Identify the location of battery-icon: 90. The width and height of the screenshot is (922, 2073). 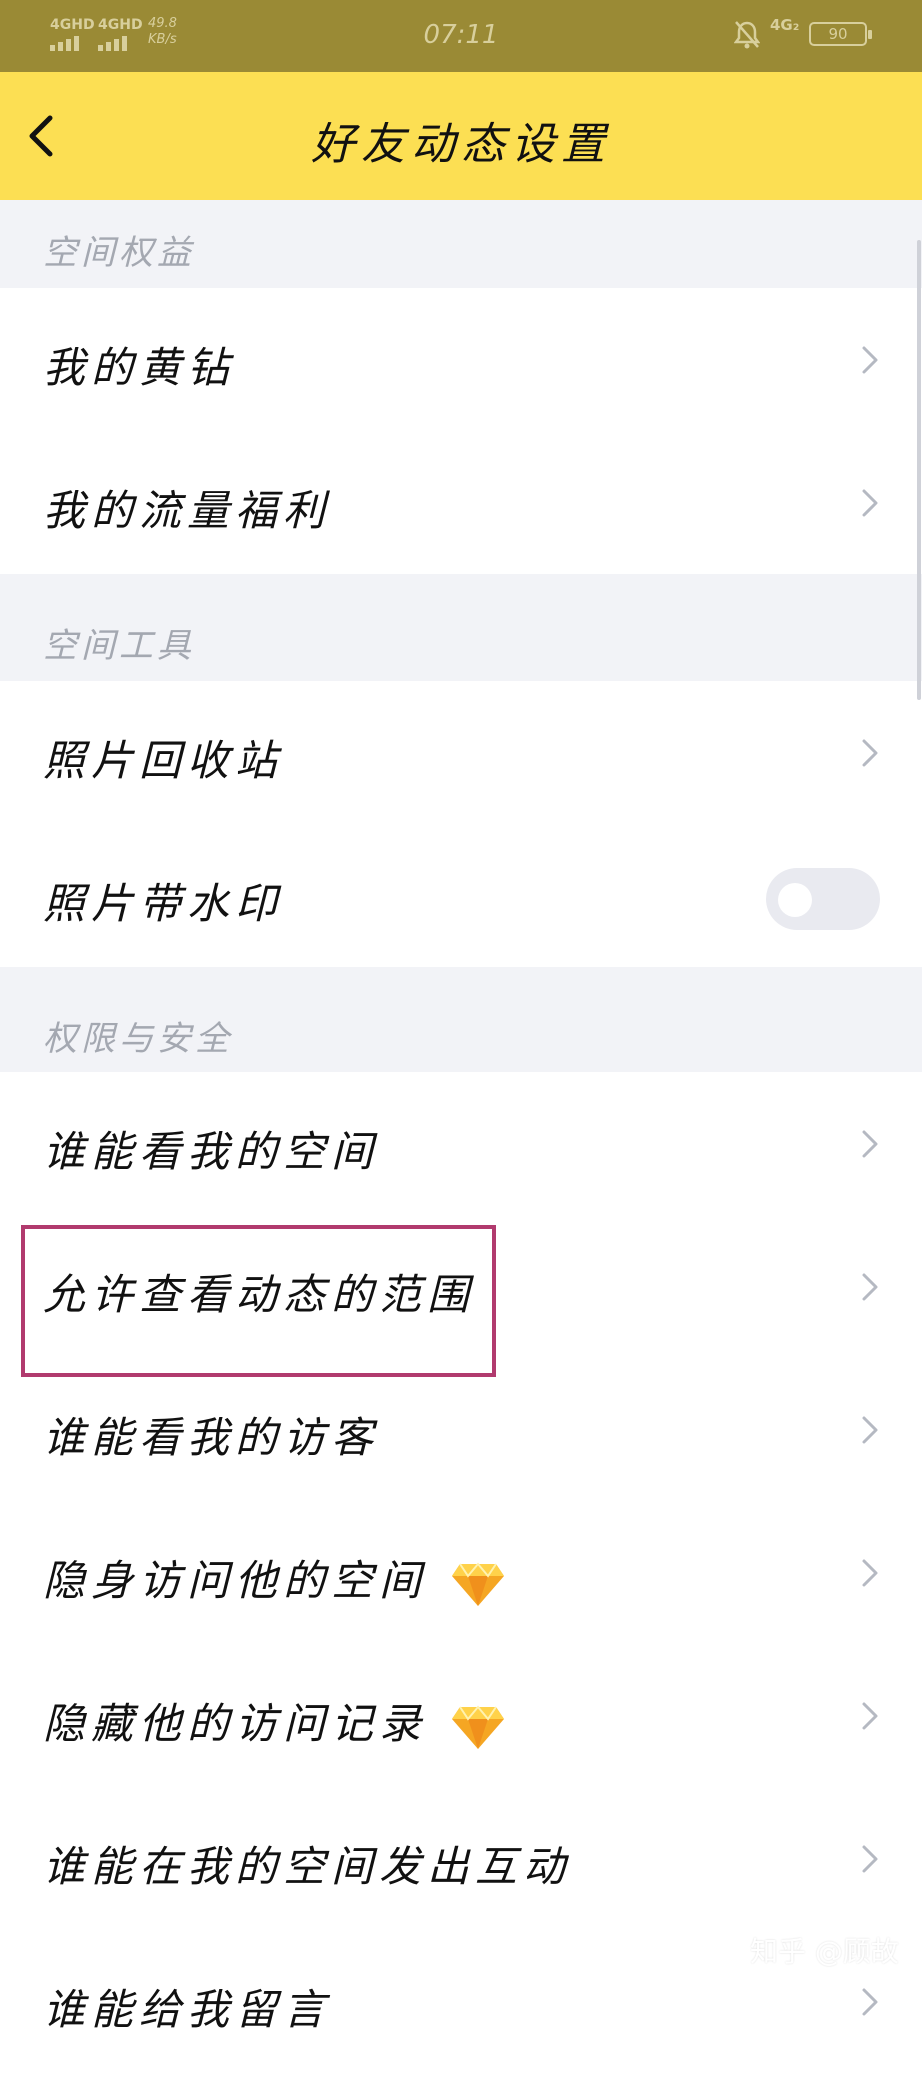
(840, 34).